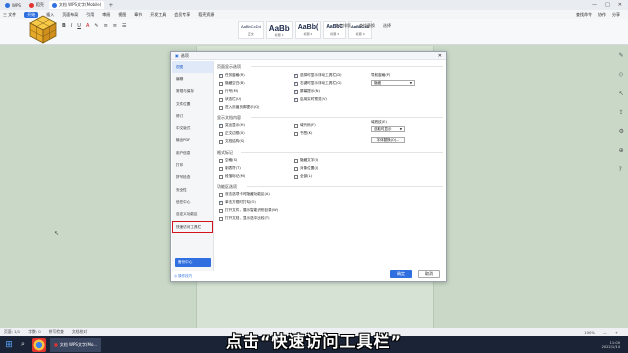 This screenshot has width=628, height=353. What do you see at coordinates (232, 176) in the screenshot?
I see `checkbox-paragraph-mark: 段落标记(M)` at bounding box center [232, 176].